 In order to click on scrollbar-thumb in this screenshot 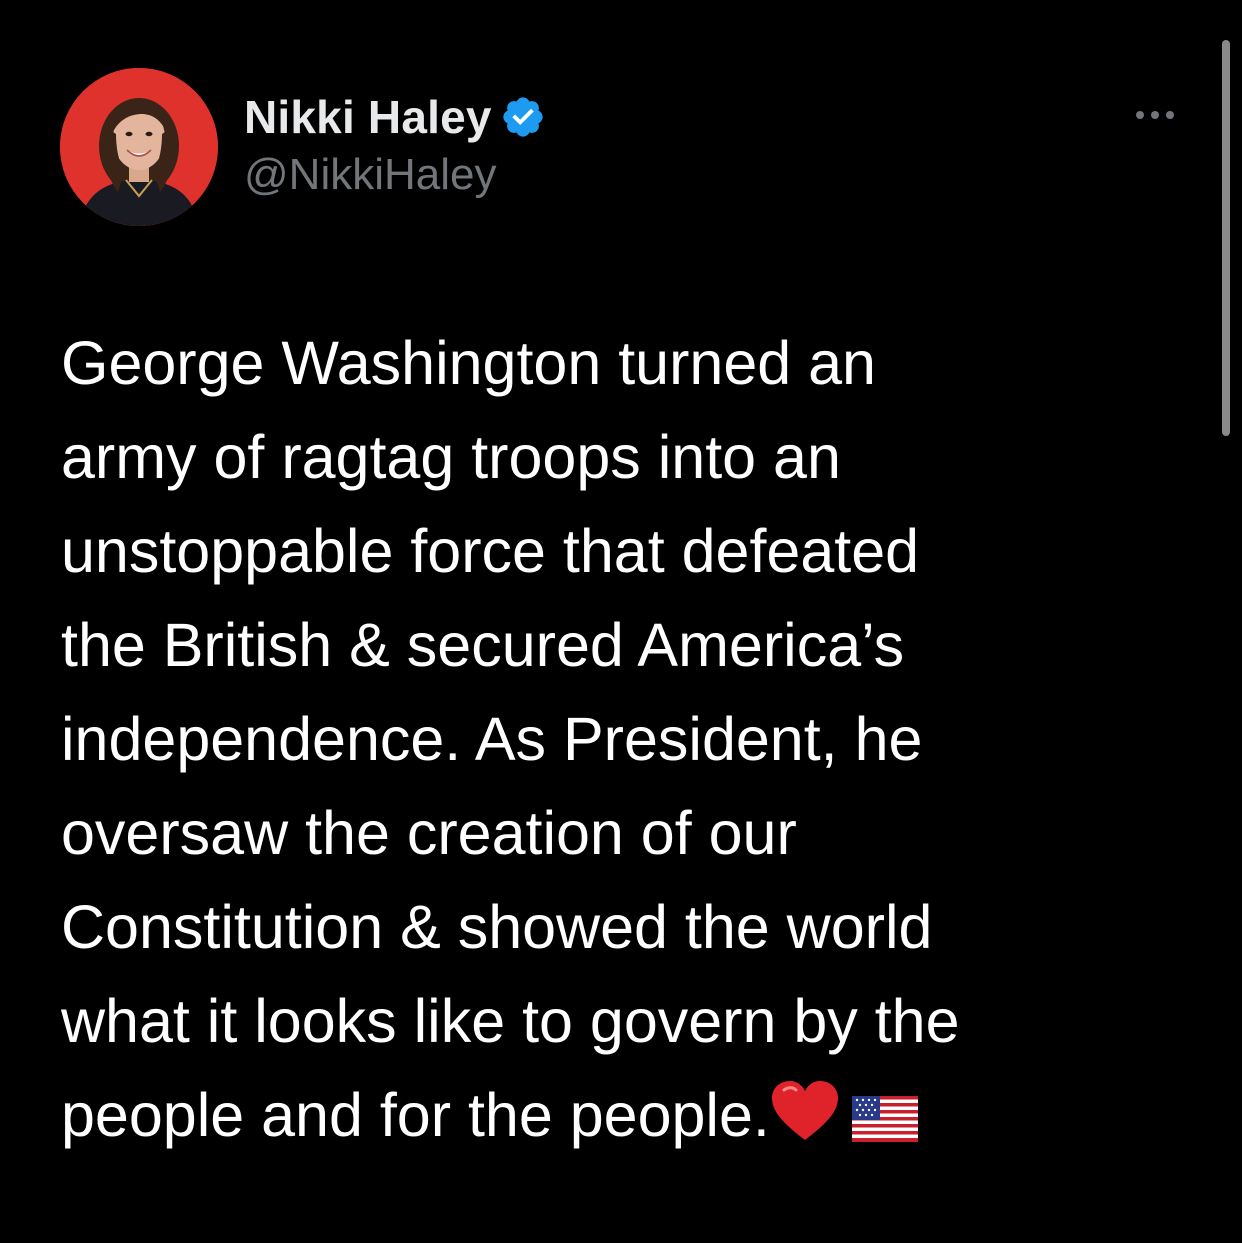, I will do `click(1226, 238)`.